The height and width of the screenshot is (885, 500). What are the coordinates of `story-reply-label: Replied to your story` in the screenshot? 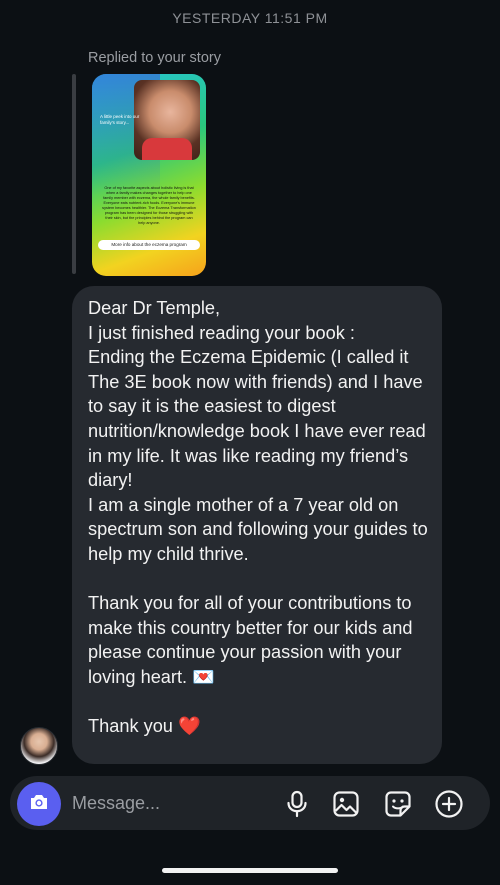 It's located at (154, 58).